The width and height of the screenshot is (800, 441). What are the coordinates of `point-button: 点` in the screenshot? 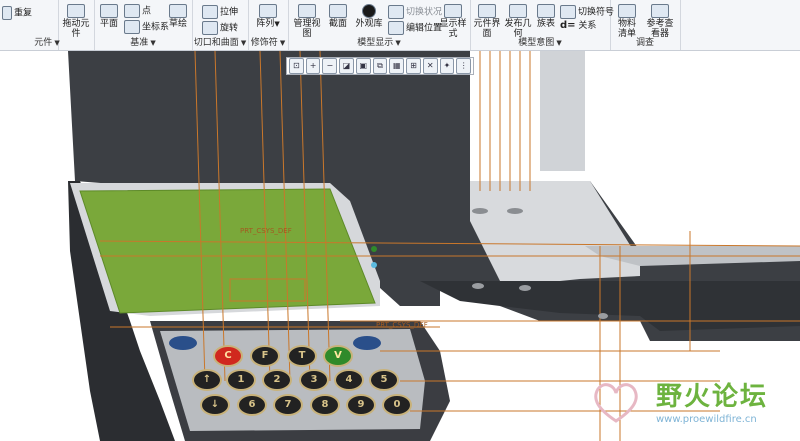 It's located at (137, 11).